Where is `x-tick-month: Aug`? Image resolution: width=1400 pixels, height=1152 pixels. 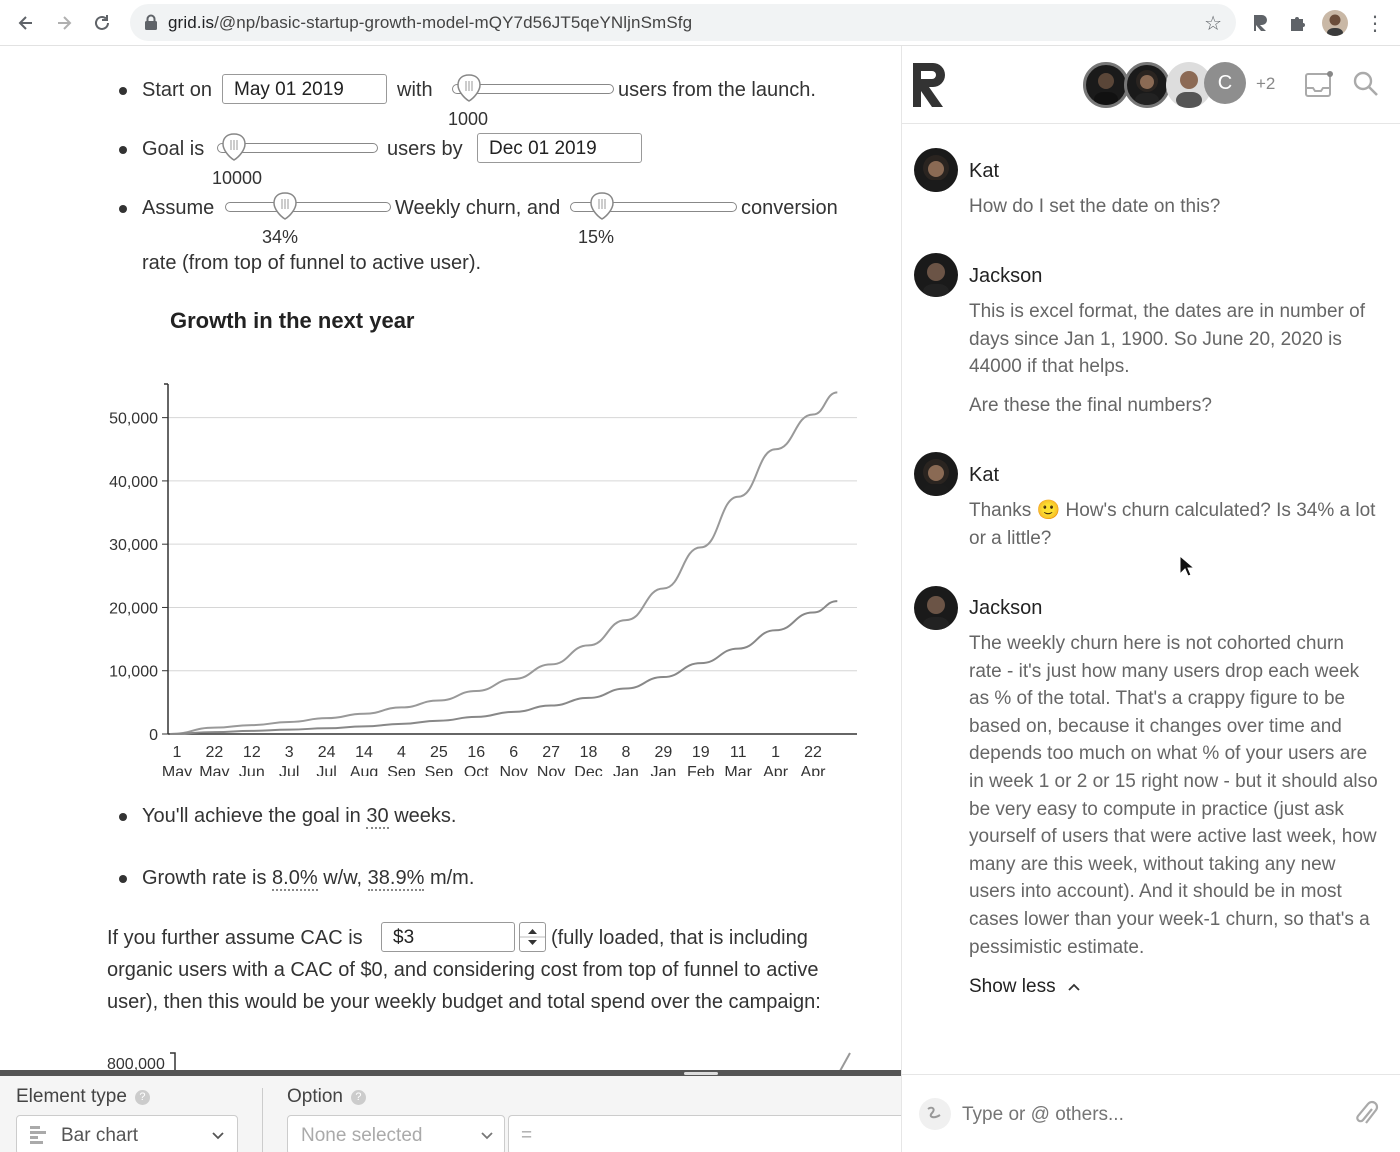 x-tick-month: Aug is located at coordinates (364, 770).